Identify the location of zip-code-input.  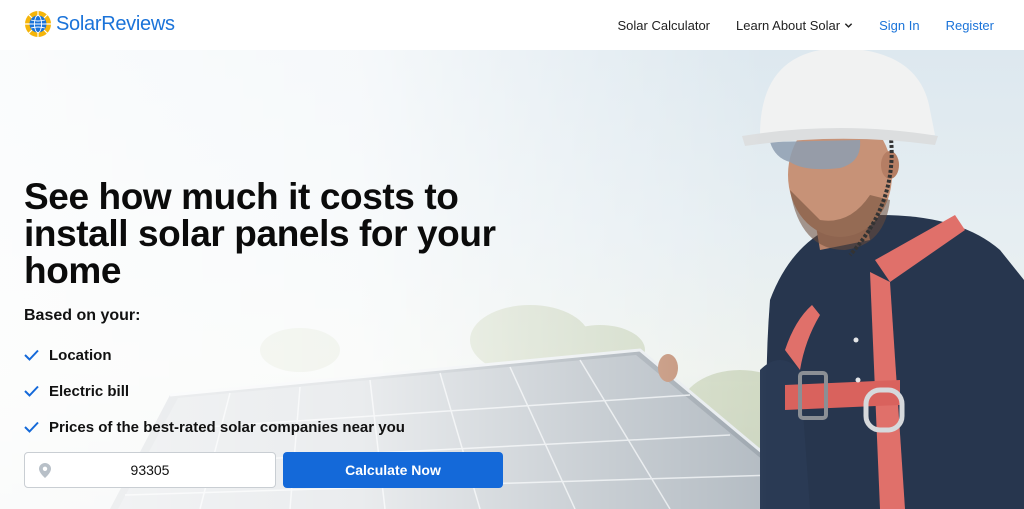
(150, 470).